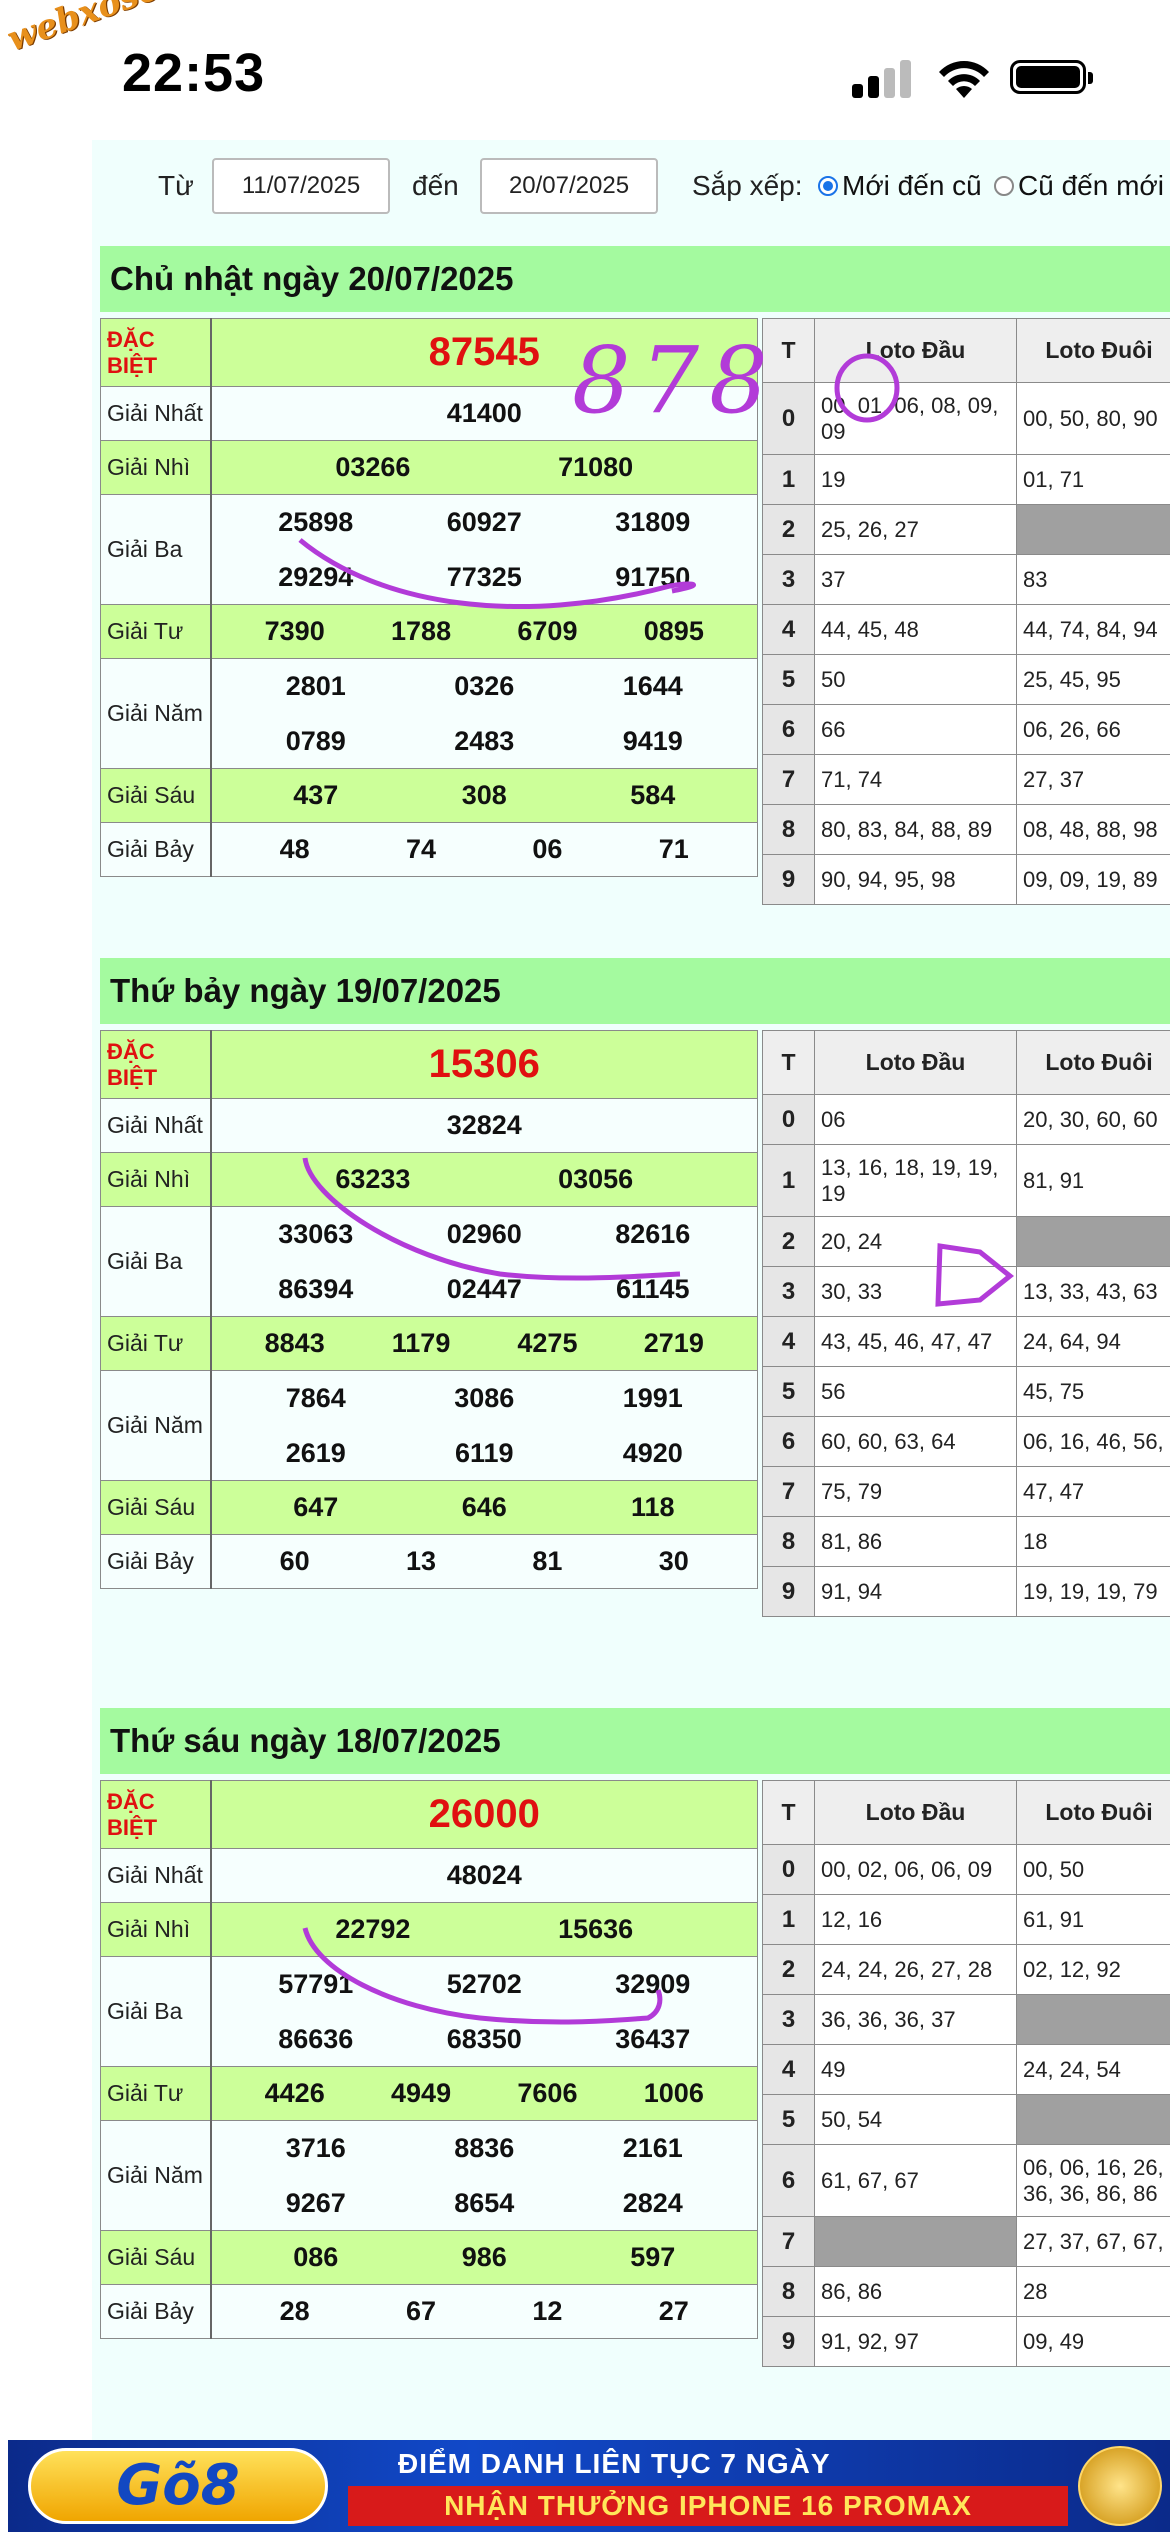 The width and height of the screenshot is (1170, 2532). I want to click on sort-newest-radio: Mới đến cũ, so click(900, 186).